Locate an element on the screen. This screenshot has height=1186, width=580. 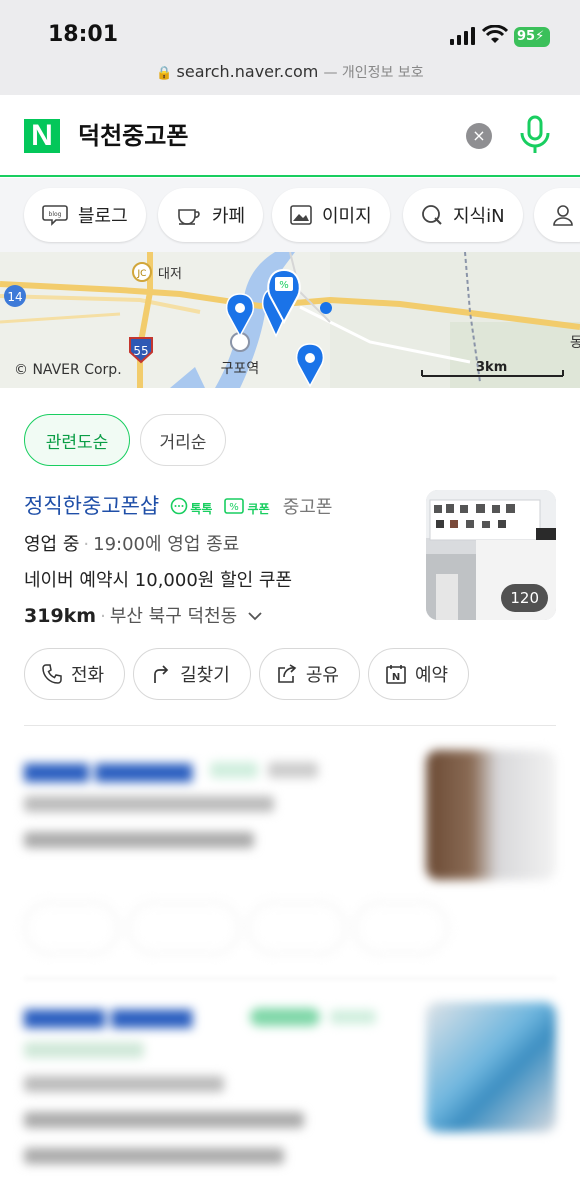
map-view: JC 대저 14 55 구포역 동 % © NAVER Corp. 3km is located at coordinates (290, 320).